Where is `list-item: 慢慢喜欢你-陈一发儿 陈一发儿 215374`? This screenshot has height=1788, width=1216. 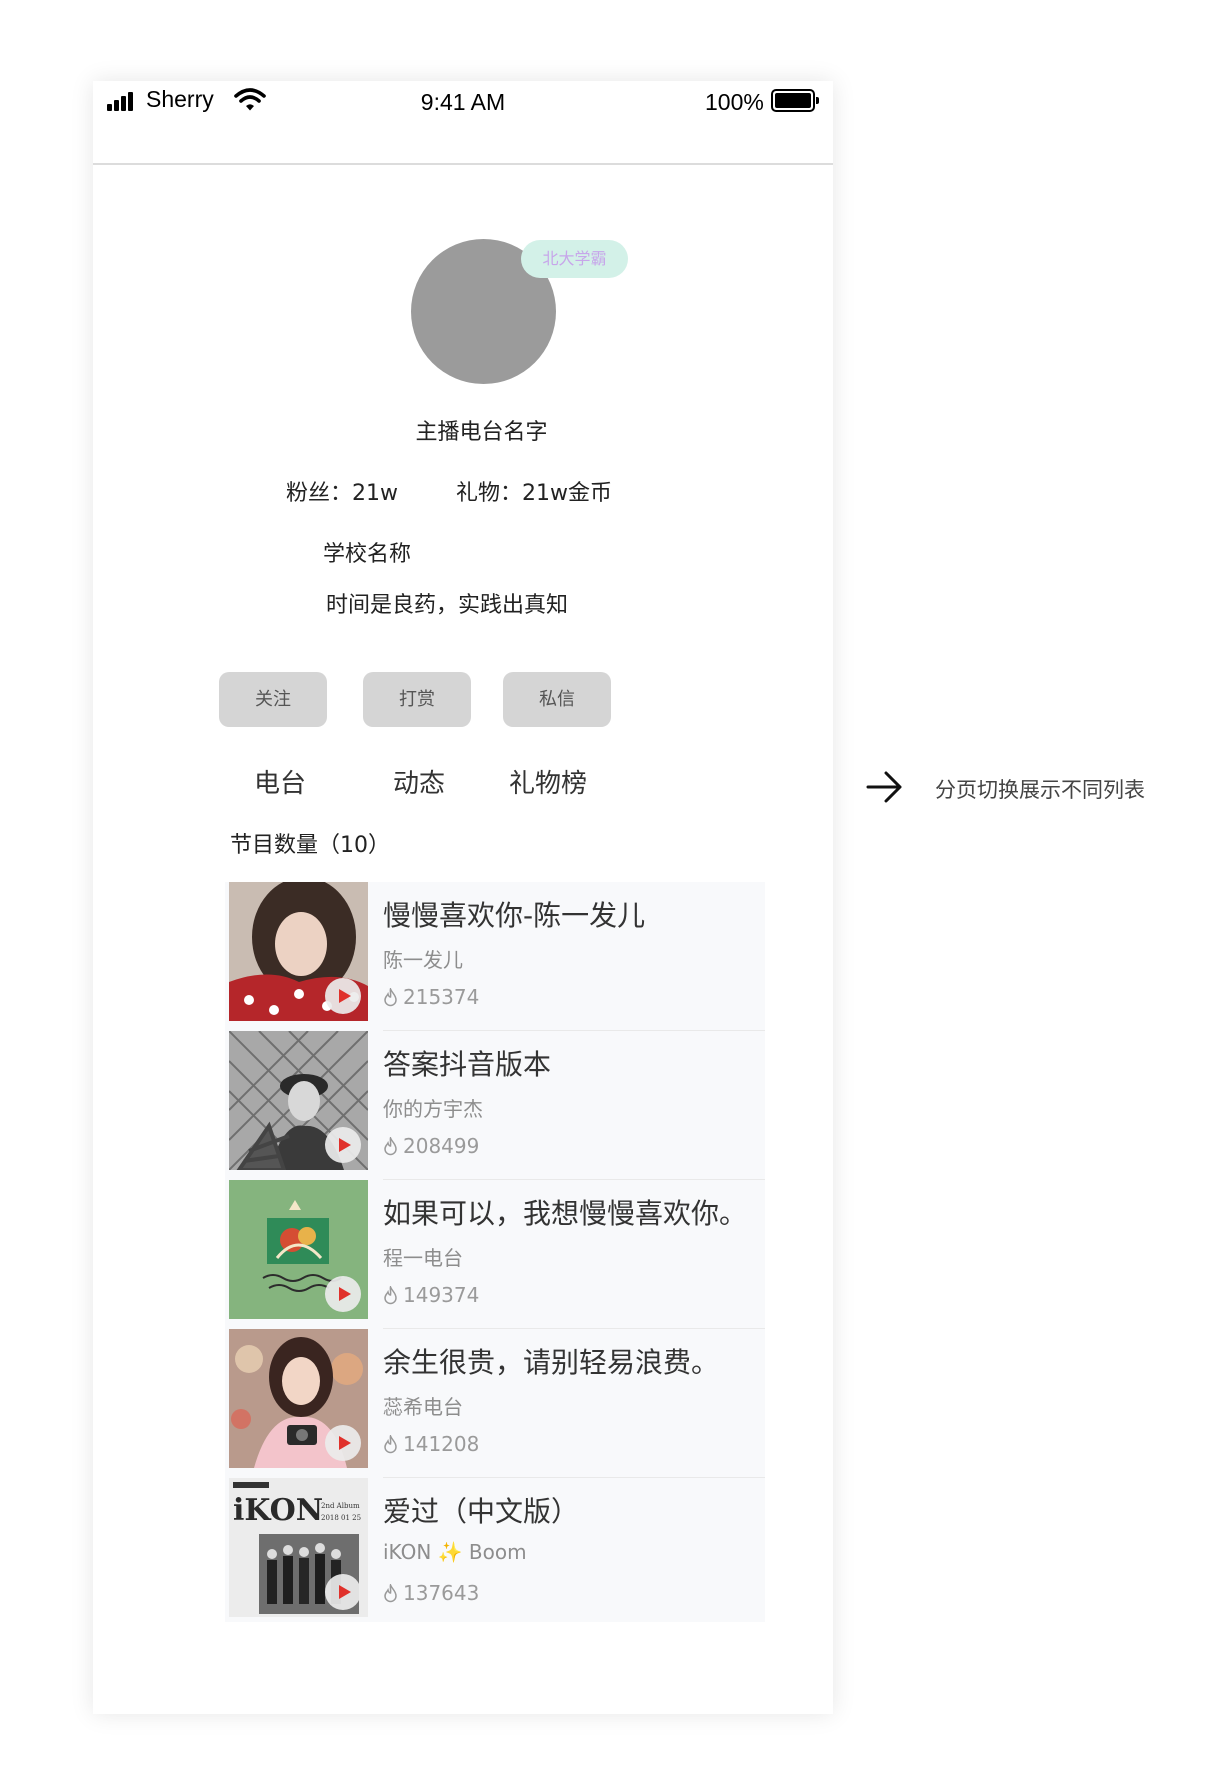
list-item: 慢慢喜欢你-陈一发儿 陈一发儿 215374 is located at coordinates (495, 956).